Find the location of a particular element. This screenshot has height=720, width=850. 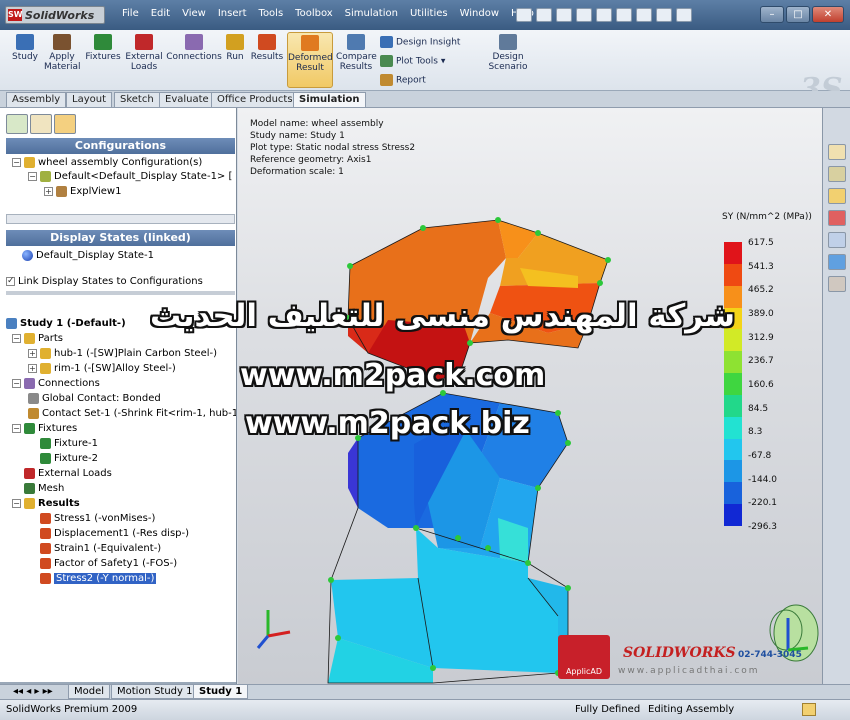

results-folder: − Results is located at coordinates (46, 503).